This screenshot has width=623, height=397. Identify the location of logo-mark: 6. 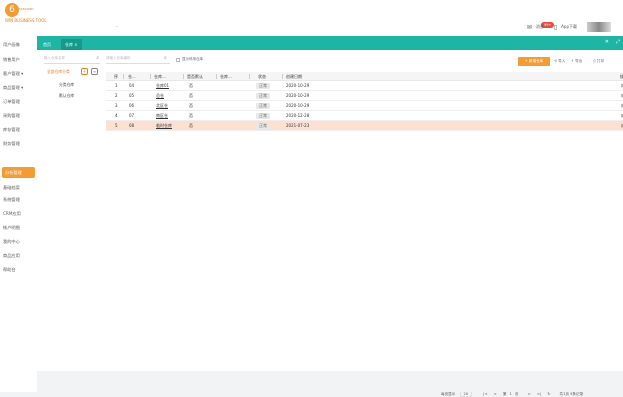
(12, 10).